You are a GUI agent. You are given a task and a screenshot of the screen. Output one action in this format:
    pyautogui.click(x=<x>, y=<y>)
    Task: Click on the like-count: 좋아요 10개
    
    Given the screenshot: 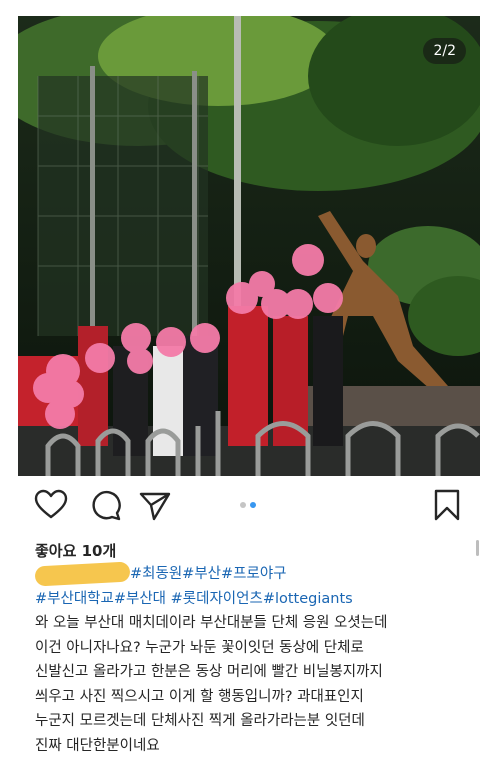 What is the action you would take?
    pyautogui.click(x=75, y=550)
    